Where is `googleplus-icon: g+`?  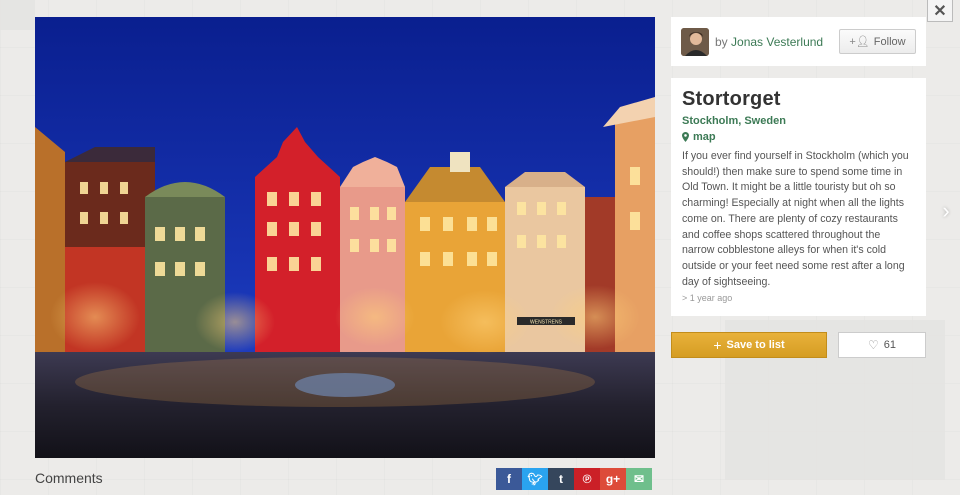
googleplus-icon: g+ is located at coordinates (613, 479).